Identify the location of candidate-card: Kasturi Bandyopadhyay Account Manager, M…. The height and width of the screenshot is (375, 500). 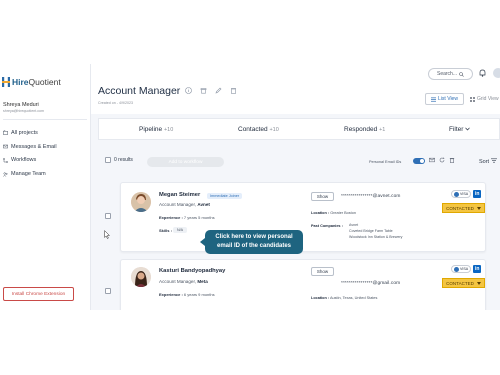
(303, 284).